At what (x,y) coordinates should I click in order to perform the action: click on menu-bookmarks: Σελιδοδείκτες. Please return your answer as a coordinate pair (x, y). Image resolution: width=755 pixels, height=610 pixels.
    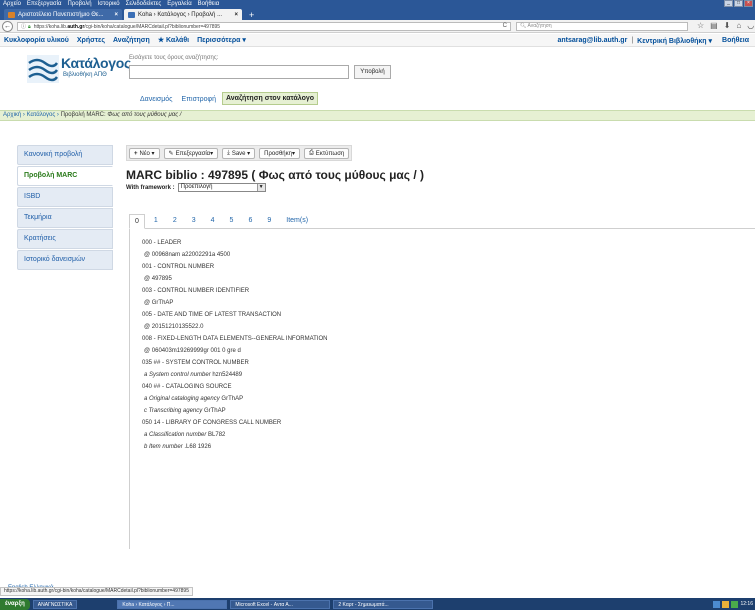
    Looking at the image, I should click on (144, 4).